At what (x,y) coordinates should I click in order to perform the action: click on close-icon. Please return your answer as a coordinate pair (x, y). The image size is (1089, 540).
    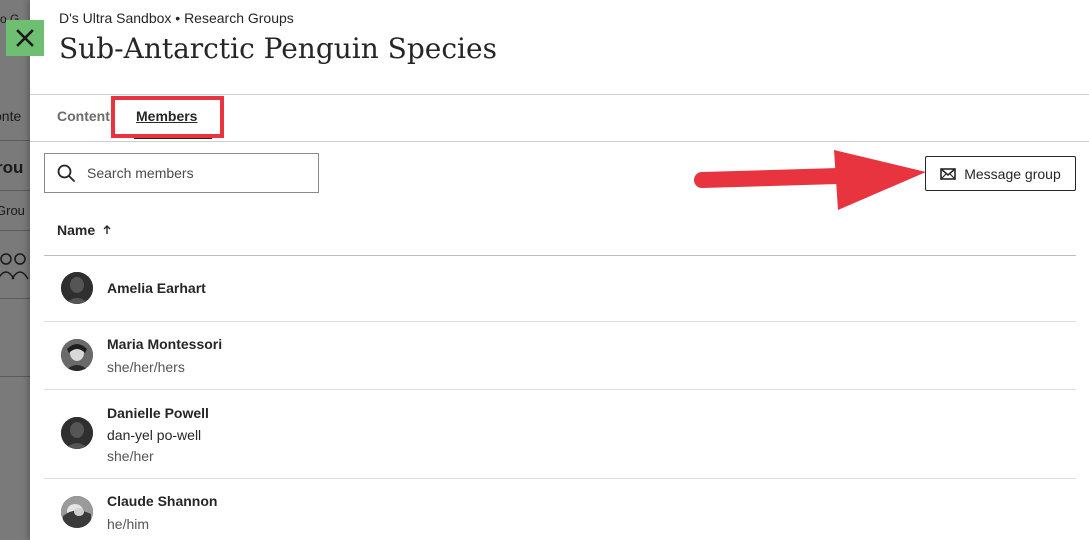
    Looking at the image, I should click on (25, 38).